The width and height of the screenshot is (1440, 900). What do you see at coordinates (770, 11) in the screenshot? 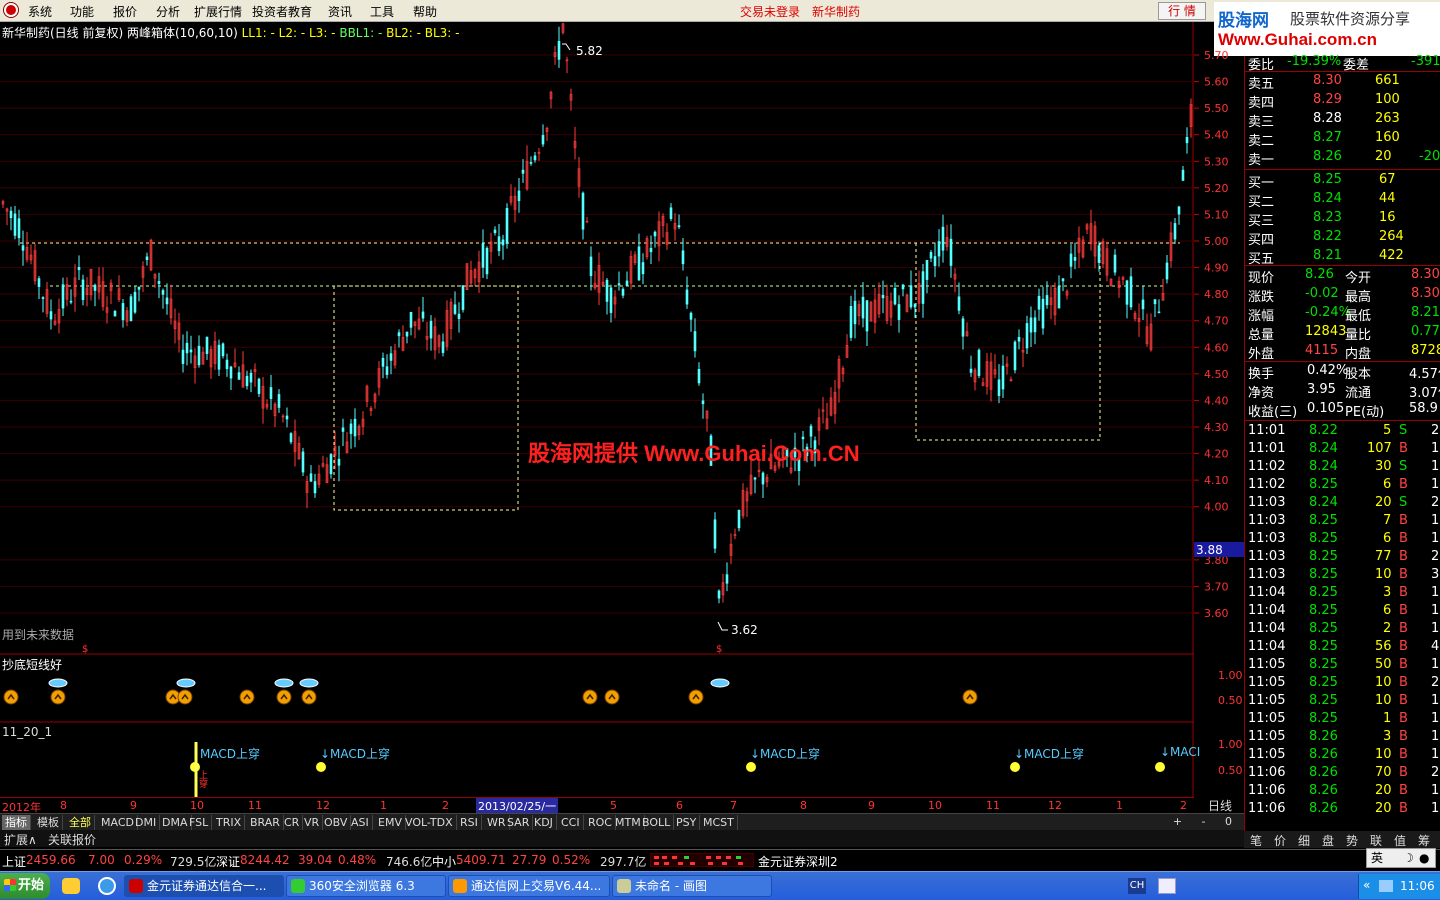
I see `trade-login-status: 交易未登录` at bounding box center [770, 11].